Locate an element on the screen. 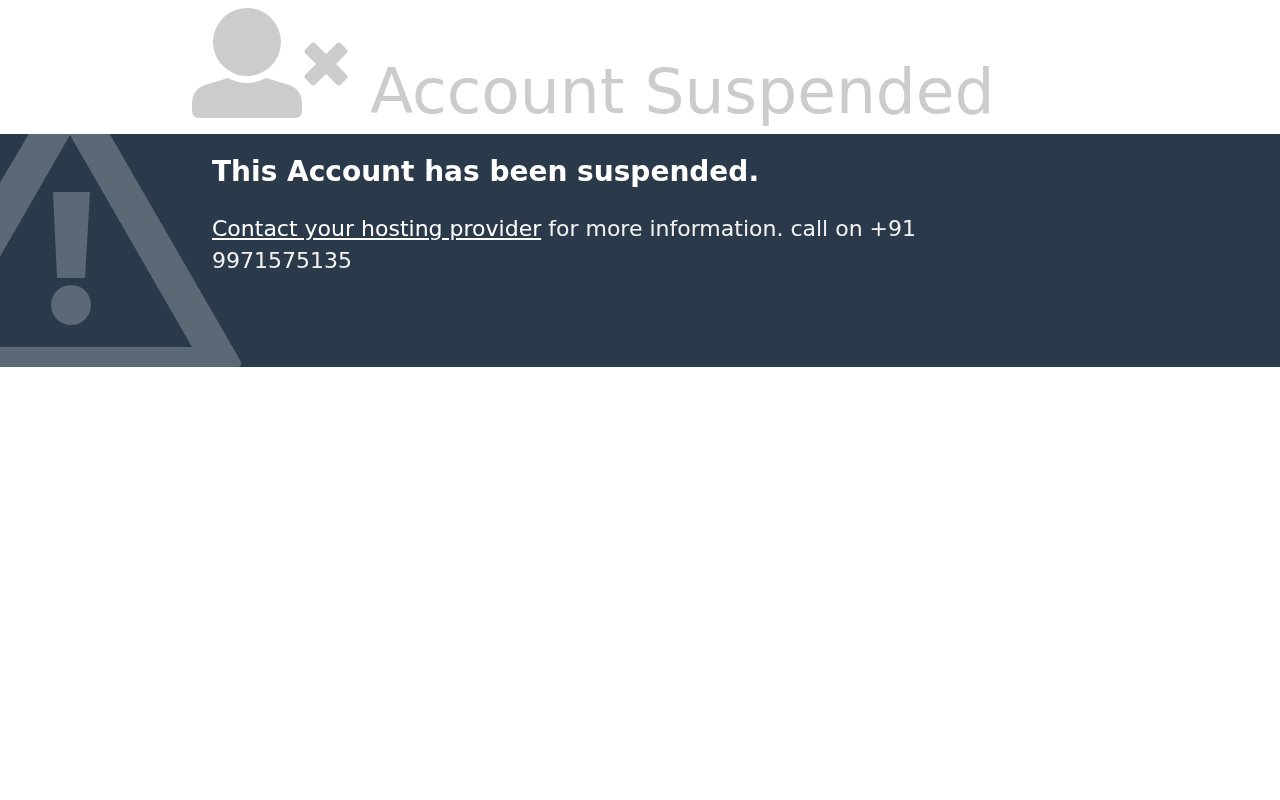 This screenshot has height=800, width=1280. notice-text: Contact your hosting provider for more information. call on +91 9971575135 is located at coordinates (564, 245).